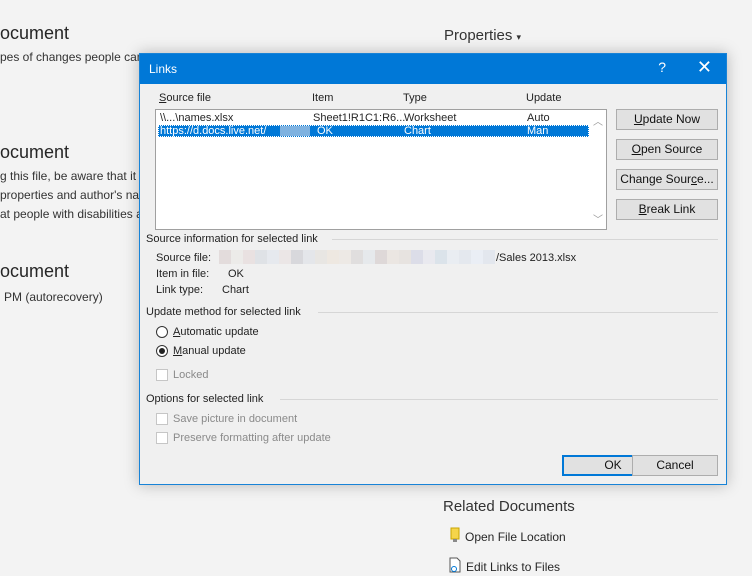 The width and height of the screenshot is (752, 576). I want to click on properties-label: Properties, so click(478, 35).